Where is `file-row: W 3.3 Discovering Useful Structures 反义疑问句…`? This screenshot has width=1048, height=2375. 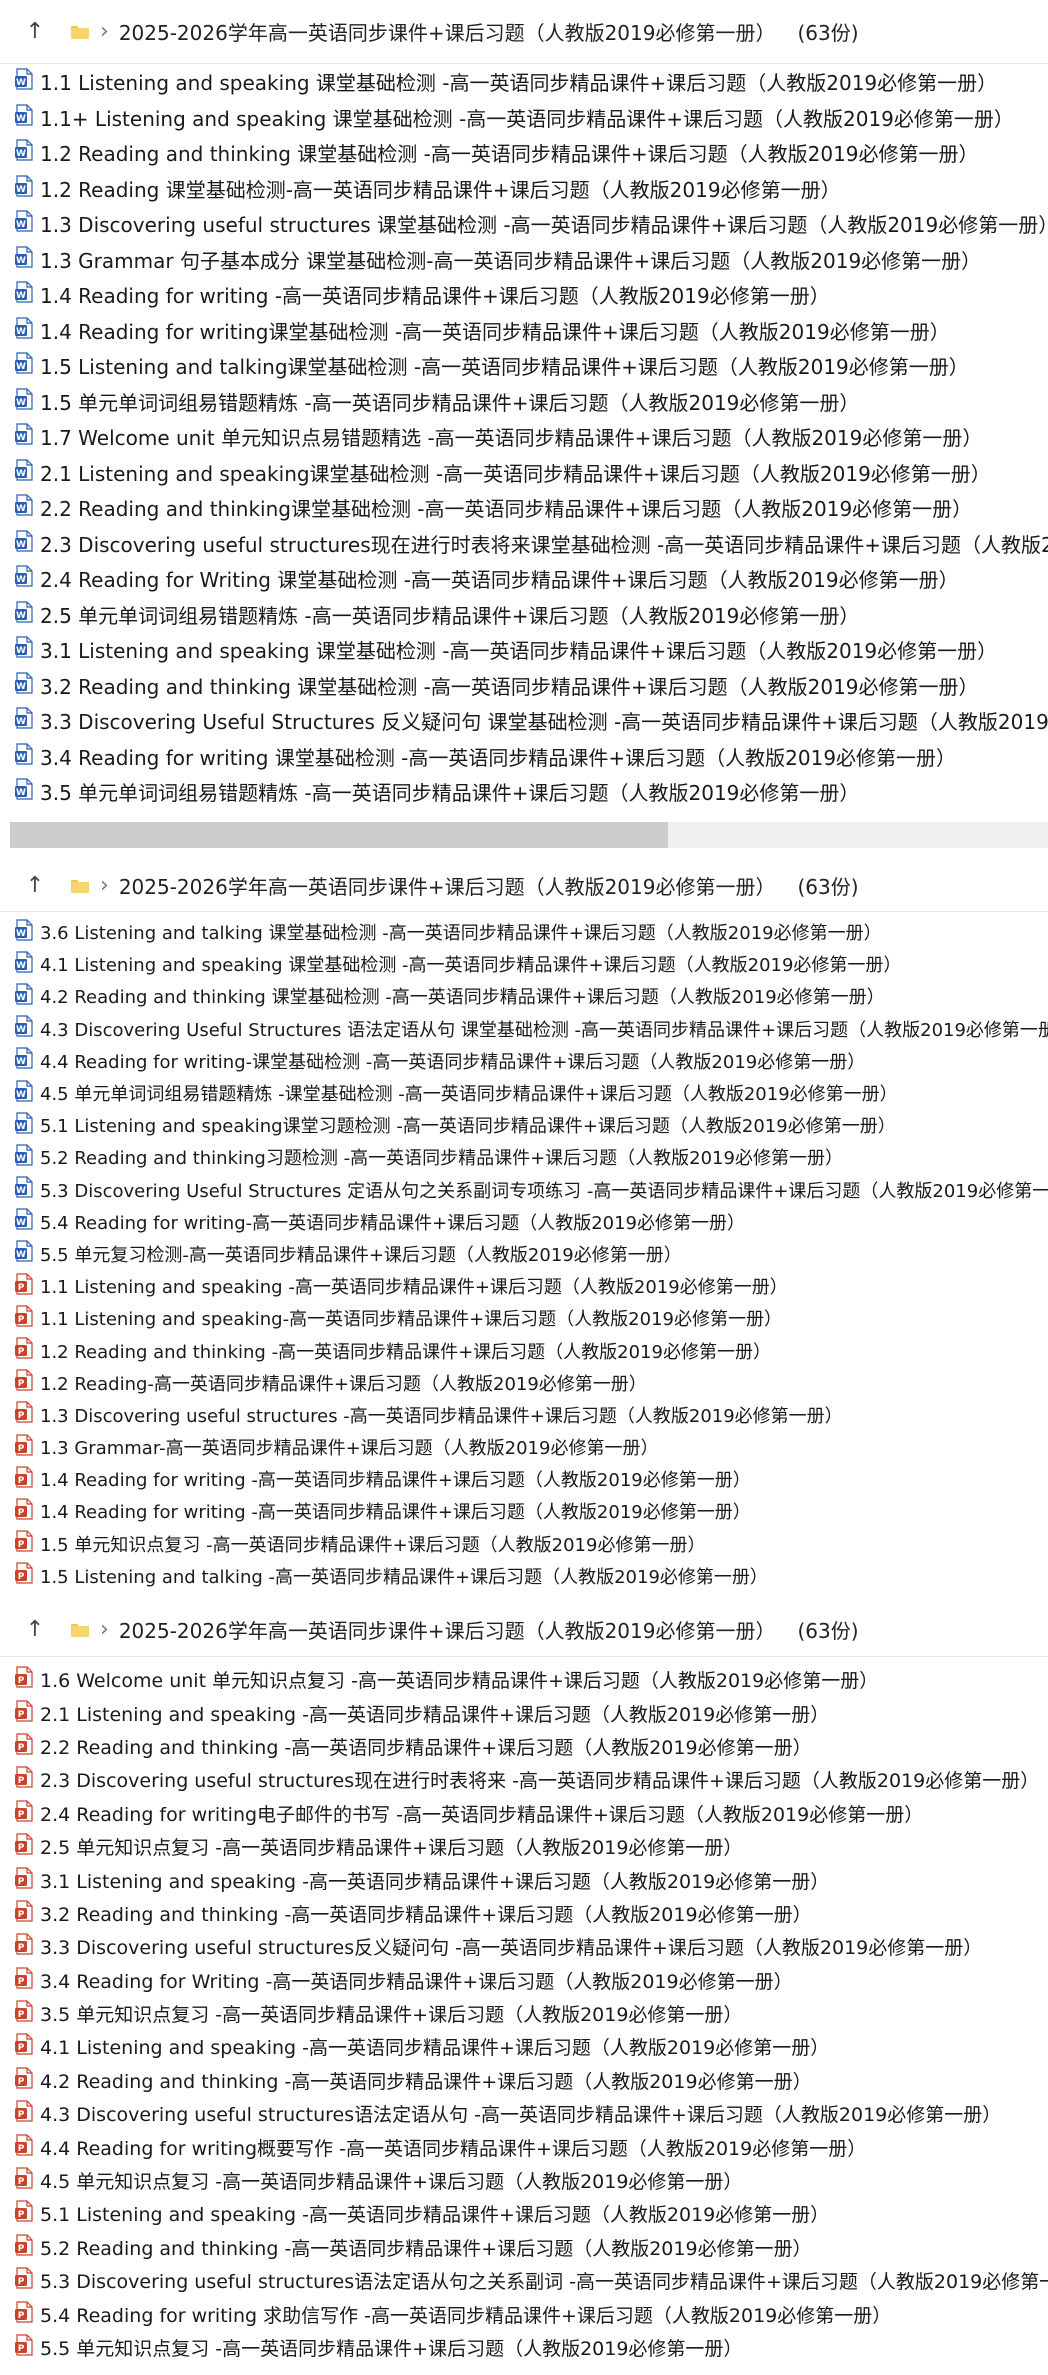
file-row: W 3.3 Discovering Useful Structures 反义疑问句… is located at coordinates (524, 721).